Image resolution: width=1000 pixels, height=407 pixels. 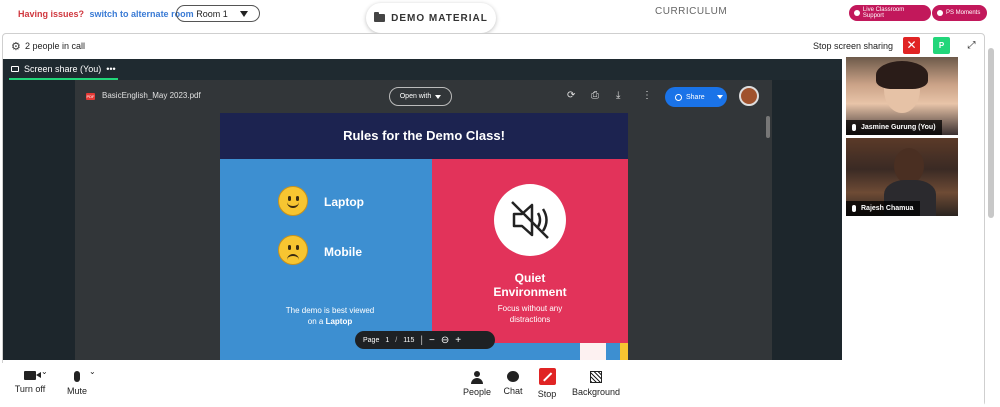 I want to click on download-icon: ⤓, so click(x=618, y=95).